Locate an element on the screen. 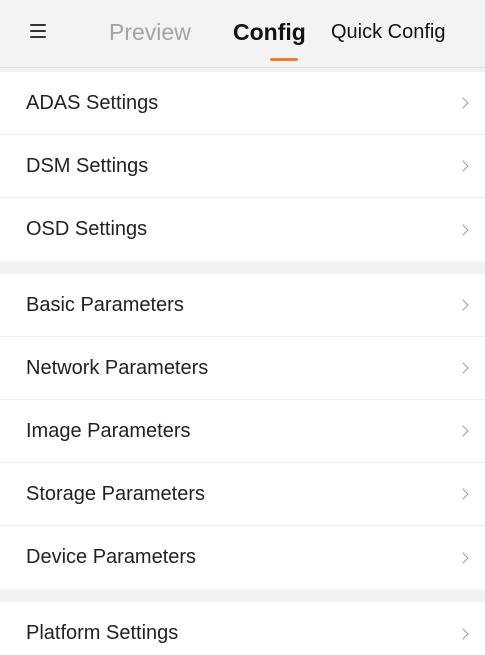  menu-item-basic-parameters: Basic Parameters is located at coordinates (242, 305).